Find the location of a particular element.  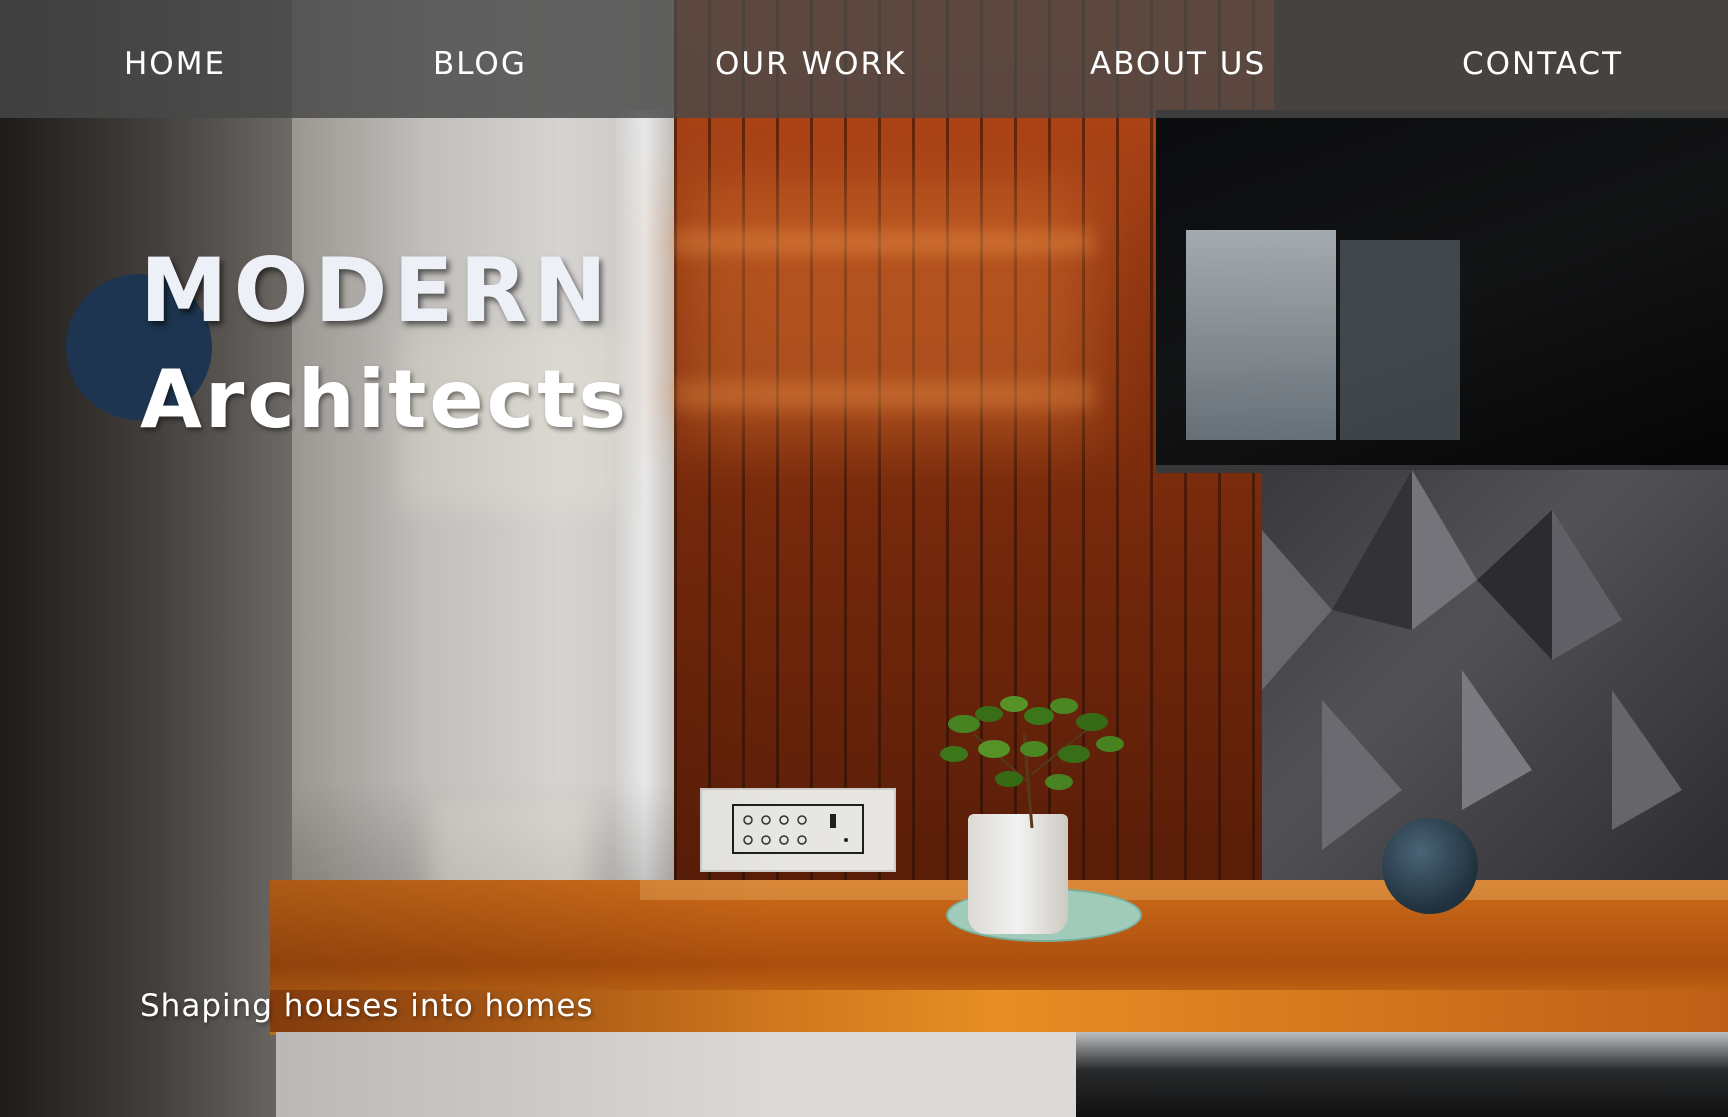

hero-title: MODERN is located at coordinates (376, 290).